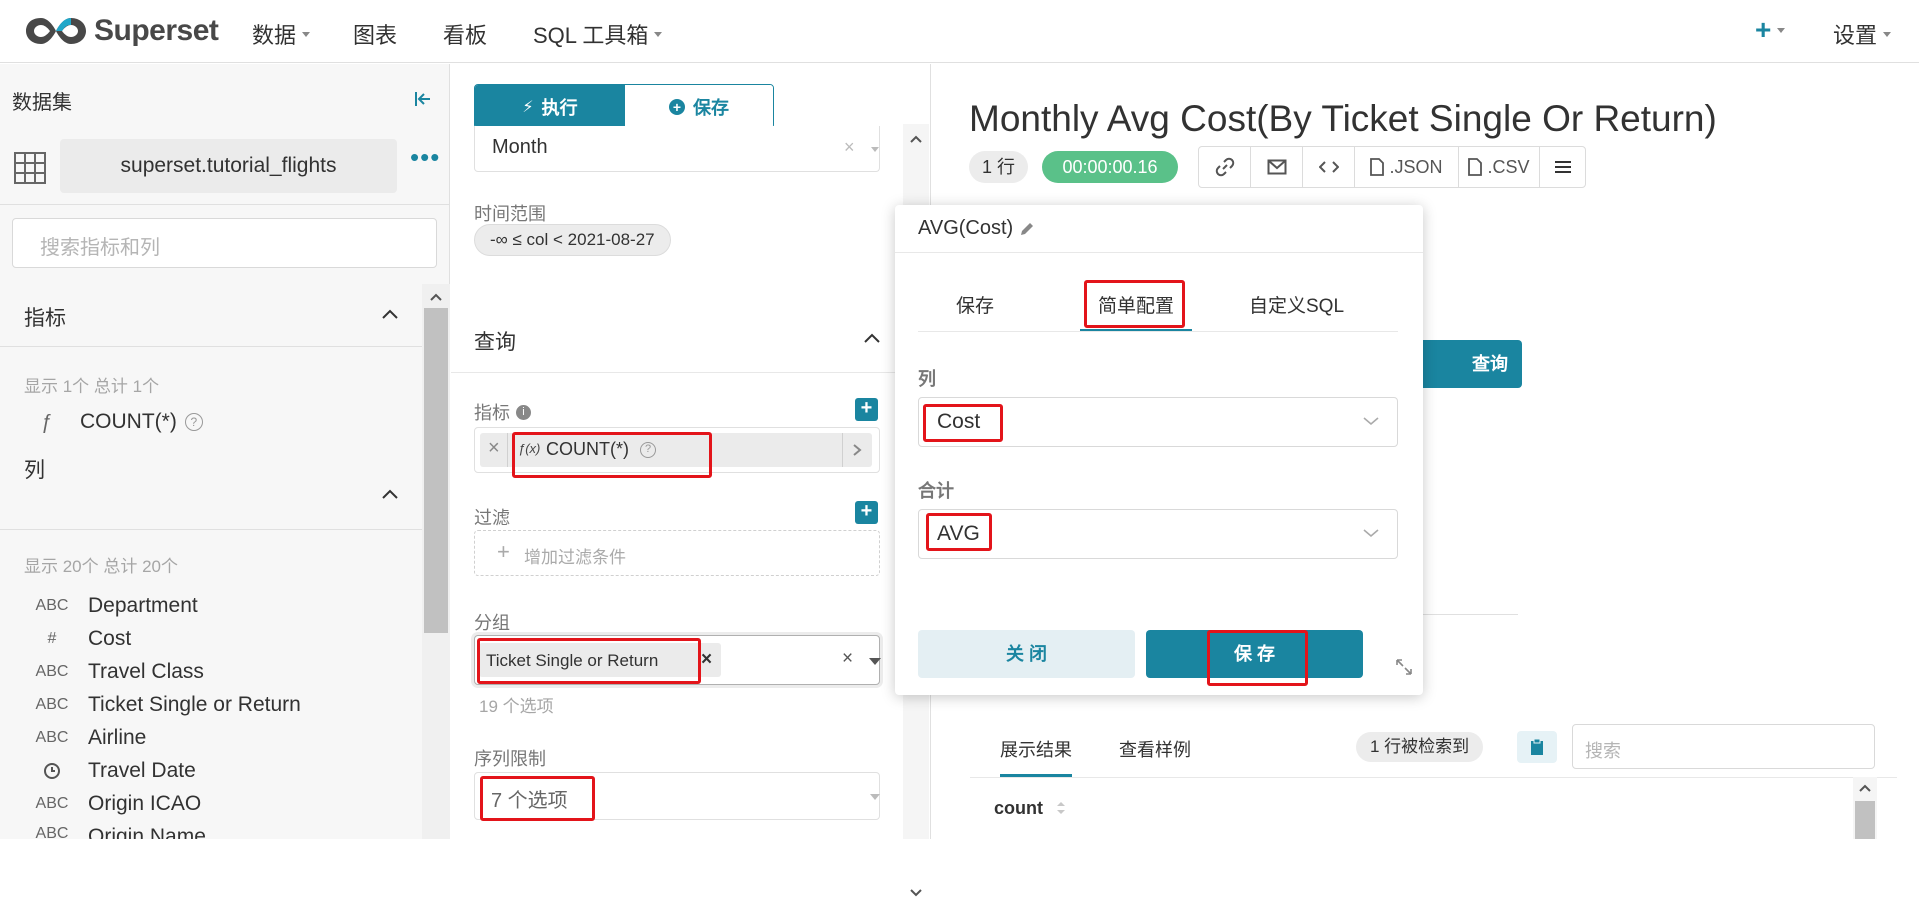 The image size is (1919, 898). Describe the element at coordinates (114, 672) in the screenshot. I see `column-item: ABC Travel Class` at that location.